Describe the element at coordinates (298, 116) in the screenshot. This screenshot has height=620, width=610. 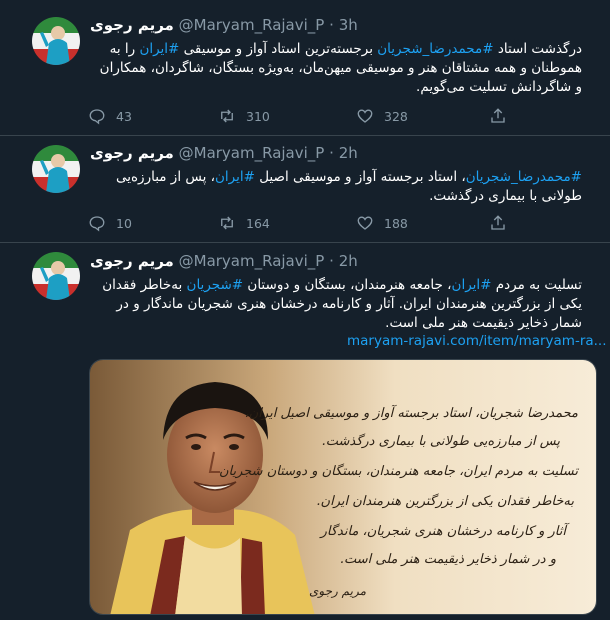
I see `tweet-actions: 43 310 328` at that location.